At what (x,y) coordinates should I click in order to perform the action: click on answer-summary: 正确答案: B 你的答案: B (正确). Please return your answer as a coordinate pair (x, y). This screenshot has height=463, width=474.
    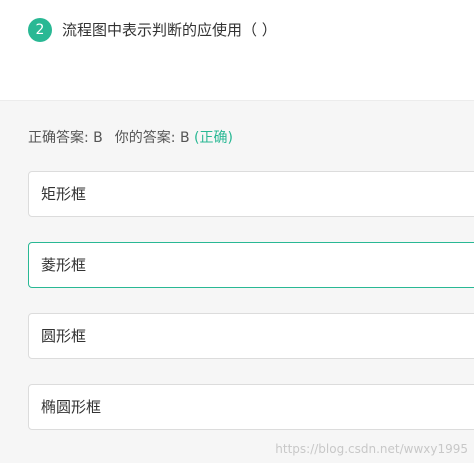
    Looking at the image, I should click on (130, 137).